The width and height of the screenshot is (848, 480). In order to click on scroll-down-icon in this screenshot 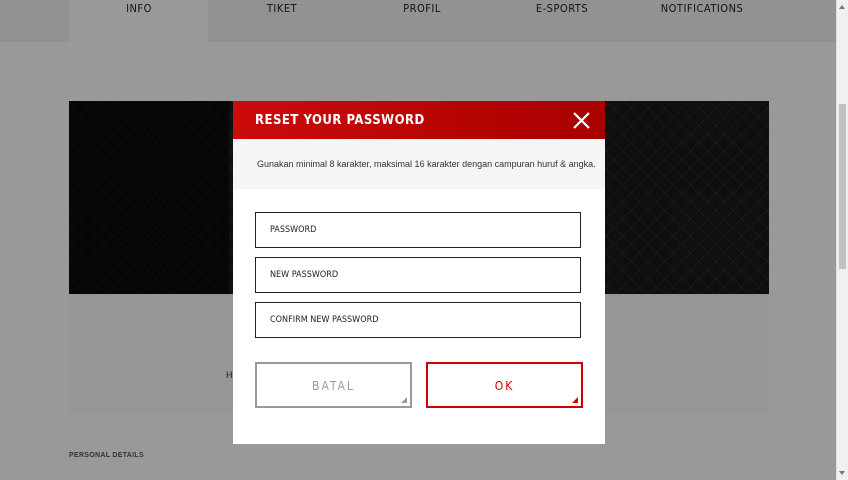, I will do `click(842, 473)`.